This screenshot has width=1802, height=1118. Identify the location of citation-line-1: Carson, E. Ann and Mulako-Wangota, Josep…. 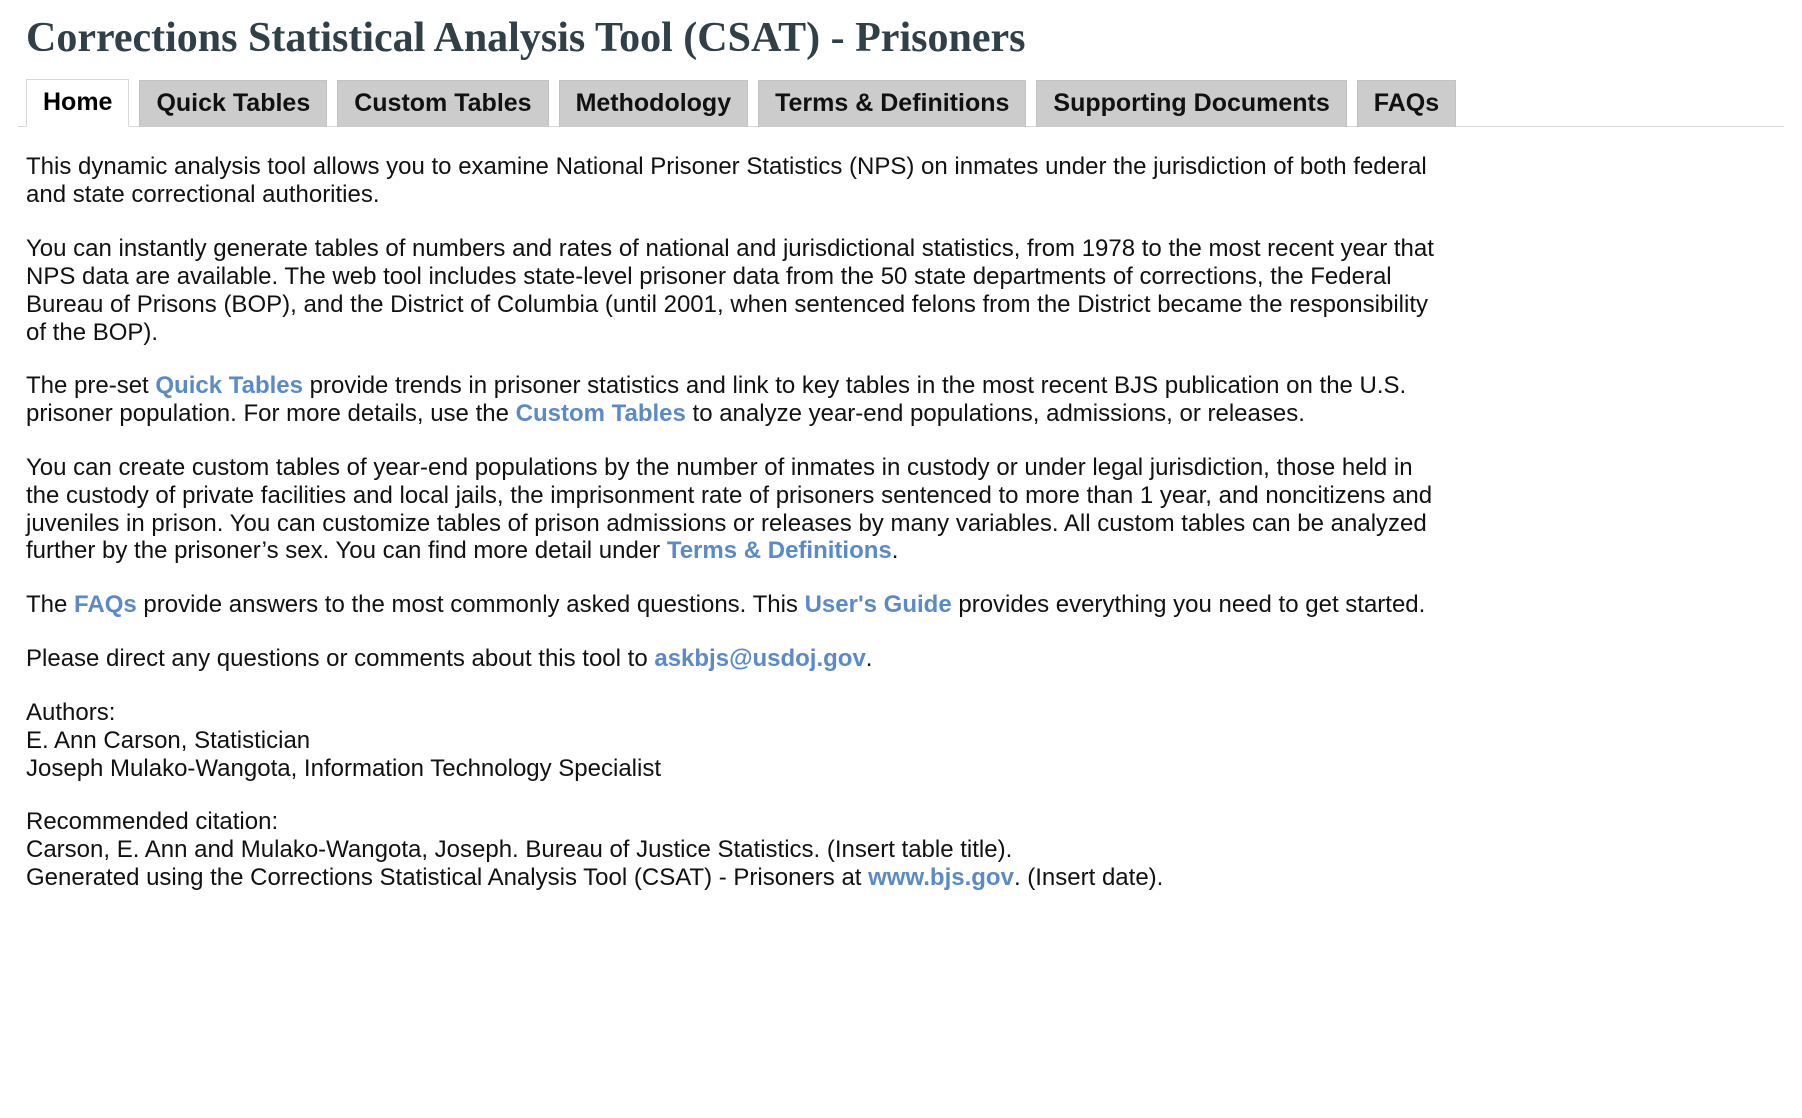
(519, 850).